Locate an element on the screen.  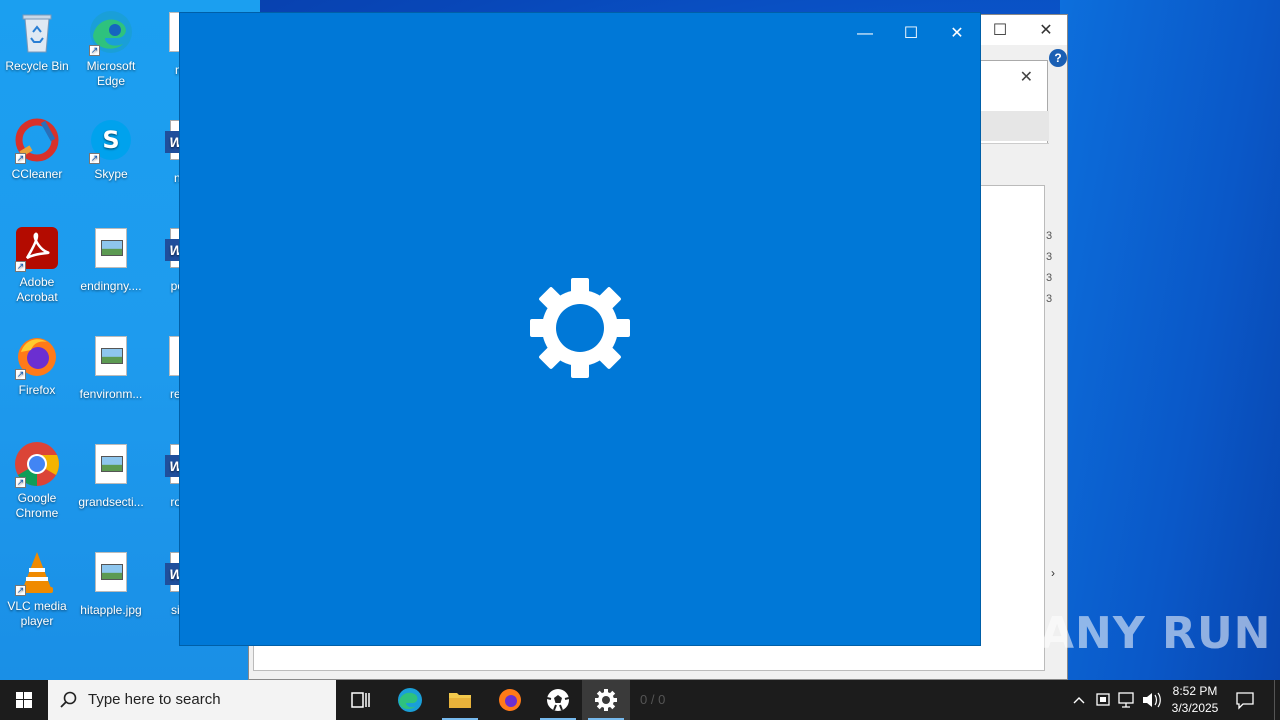
clock-time: 8:52 PM is located at coordinates (1195, 691).